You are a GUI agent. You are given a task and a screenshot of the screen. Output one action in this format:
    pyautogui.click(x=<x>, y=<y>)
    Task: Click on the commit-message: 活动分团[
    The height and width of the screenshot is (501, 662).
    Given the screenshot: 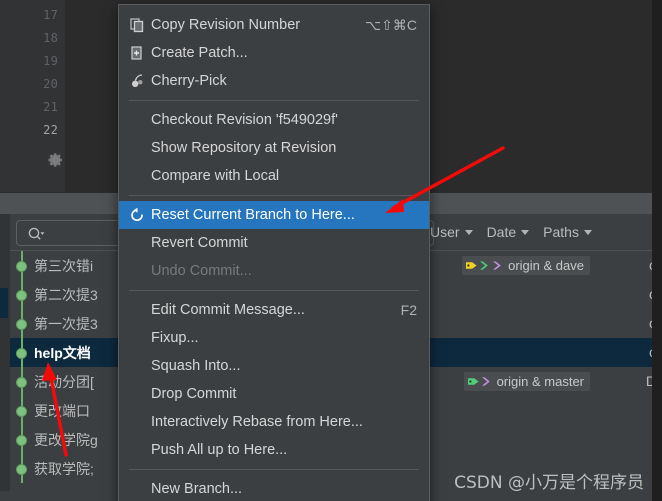 What is the action you would take?
    pyautogui.click(x=64, y=381)
    